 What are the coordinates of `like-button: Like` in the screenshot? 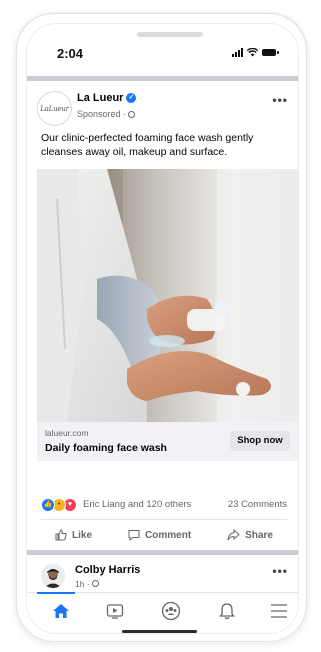 It's located at (73, 535).